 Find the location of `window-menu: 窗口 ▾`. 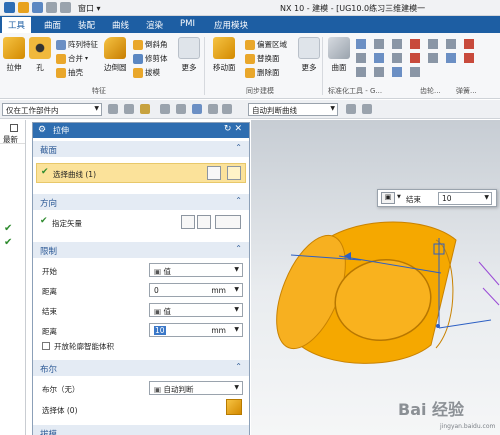

window-menu: 窗口 ▾ is located at coordinates (89, 8).